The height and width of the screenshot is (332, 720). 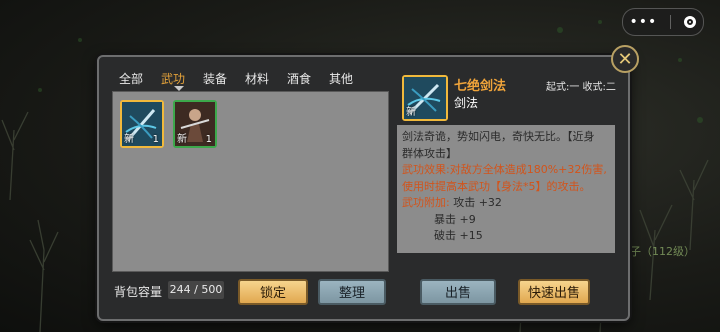 What do you see at coordinates (464, 202) in the screenshot?
I see `bonus-label: 攻击` at bounding box center [464, 202].